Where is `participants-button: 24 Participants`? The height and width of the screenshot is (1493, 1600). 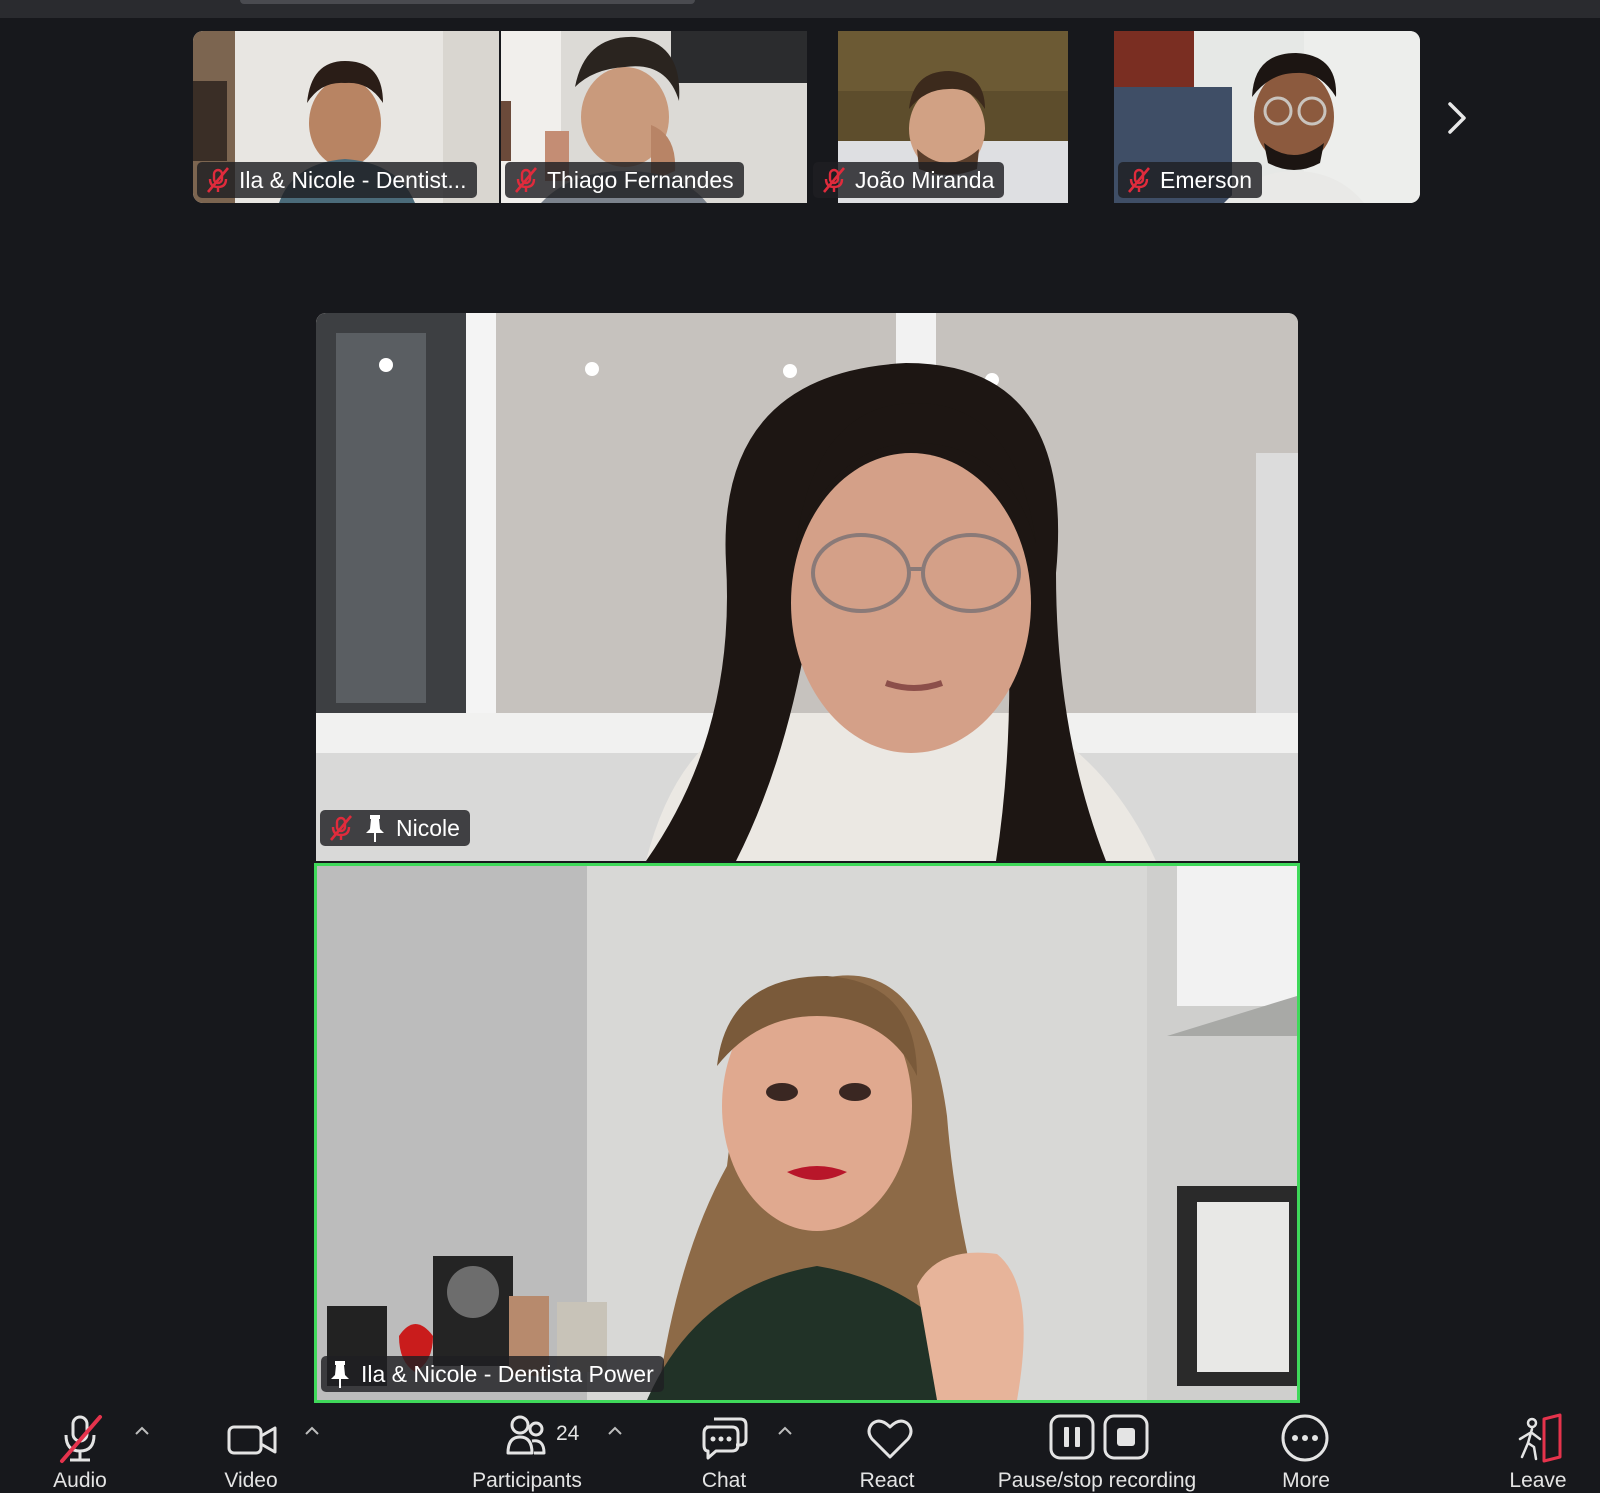 participants-button: 24 Participants is located at coordinates (540, 1447).